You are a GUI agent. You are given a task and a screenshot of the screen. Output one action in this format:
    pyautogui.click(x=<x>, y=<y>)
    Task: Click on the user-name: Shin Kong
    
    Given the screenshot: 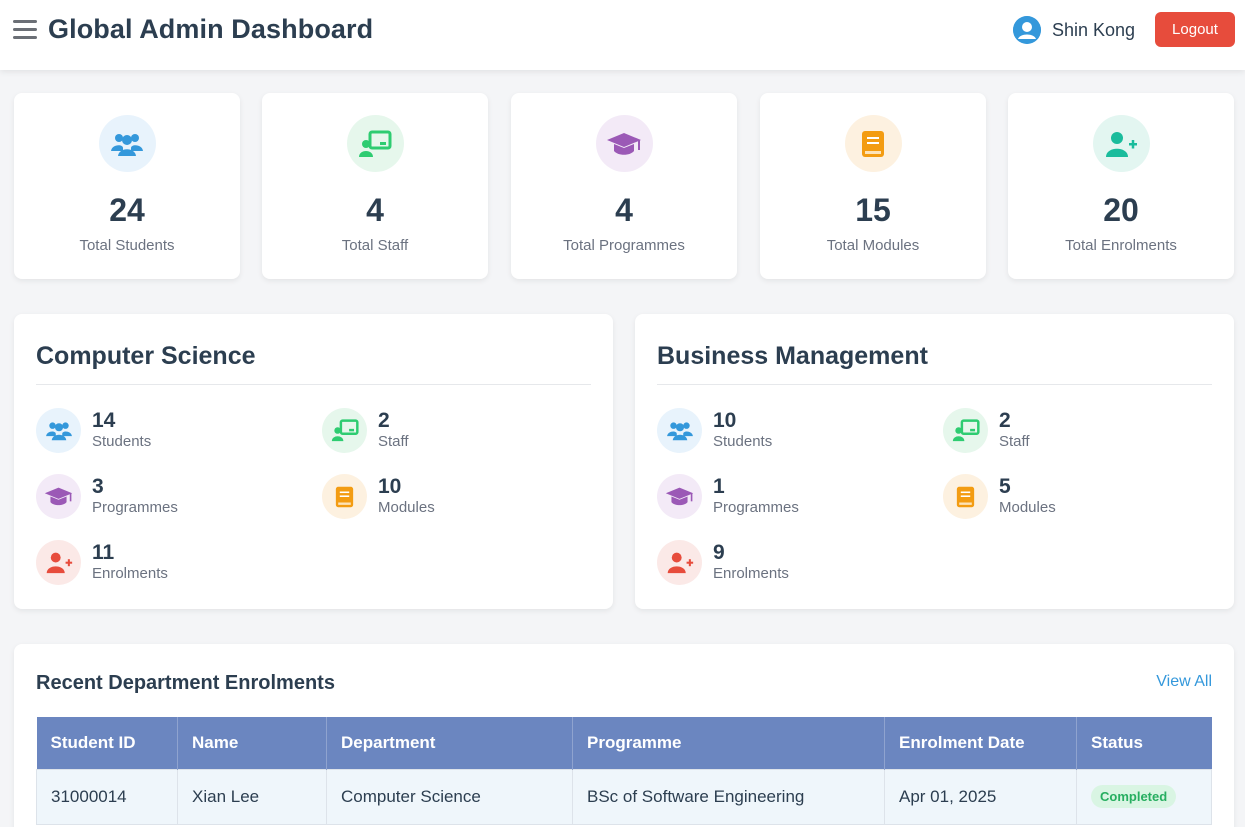 What is the action you would take?
    pyautogui.click(x=1094, y=29)
    